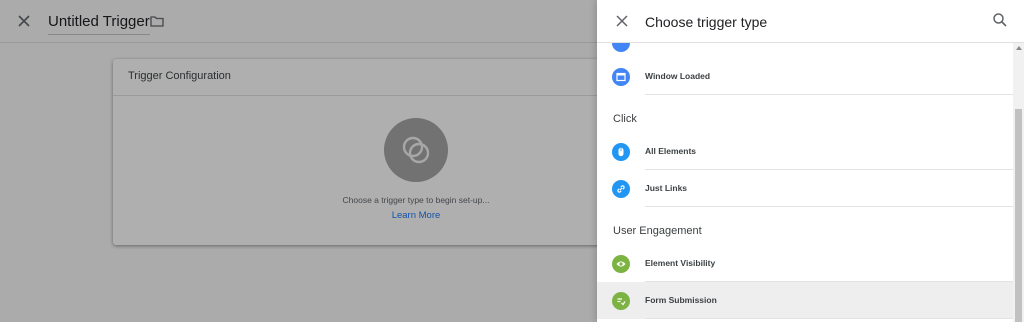  I want to click on panel-header: Choose trigger type, so click(810, 21).